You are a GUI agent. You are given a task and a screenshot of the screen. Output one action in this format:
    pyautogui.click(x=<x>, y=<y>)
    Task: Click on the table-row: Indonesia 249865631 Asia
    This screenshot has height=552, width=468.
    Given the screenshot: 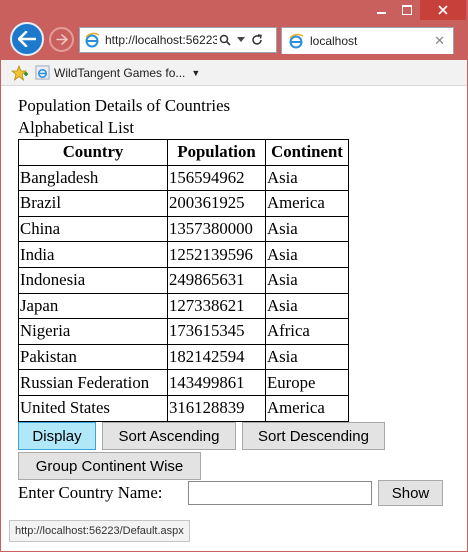 What is the action you would take?
    pyautogui.click(x=183, y=280)
    